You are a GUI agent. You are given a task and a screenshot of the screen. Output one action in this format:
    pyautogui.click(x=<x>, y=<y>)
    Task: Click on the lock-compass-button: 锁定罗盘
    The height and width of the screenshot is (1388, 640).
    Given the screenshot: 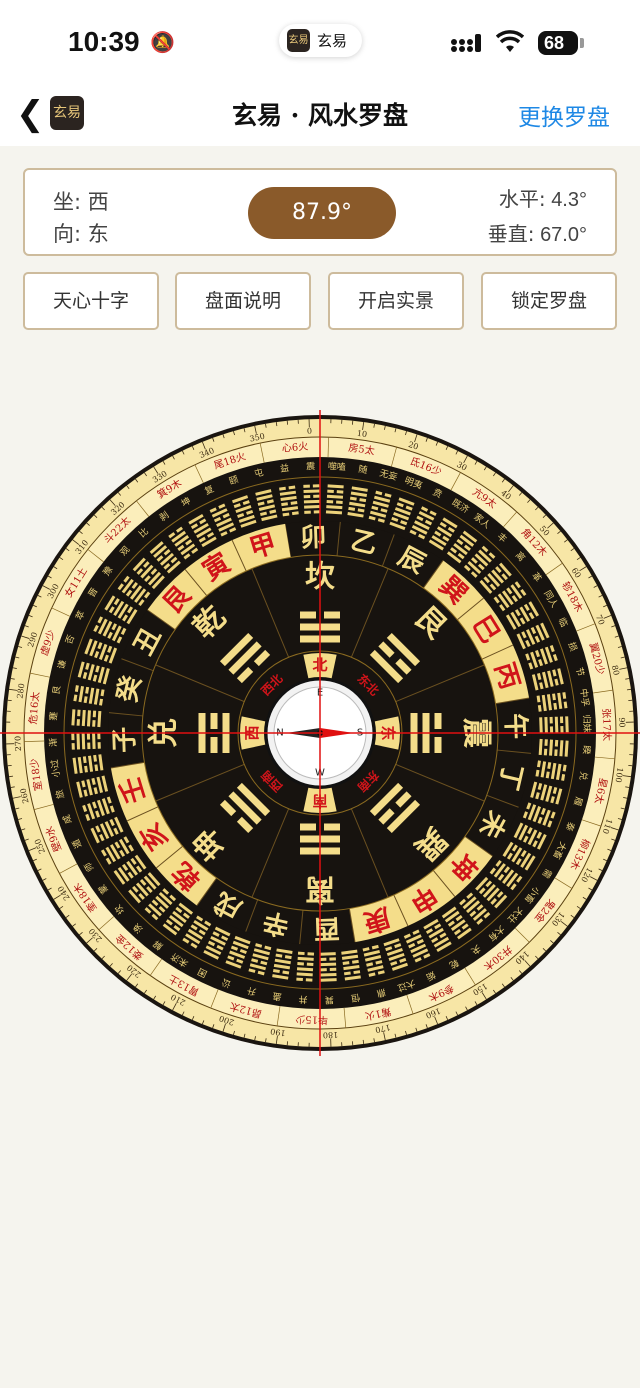 What is the action you would take?
    pyautogui.click(x=549, y=301)
    